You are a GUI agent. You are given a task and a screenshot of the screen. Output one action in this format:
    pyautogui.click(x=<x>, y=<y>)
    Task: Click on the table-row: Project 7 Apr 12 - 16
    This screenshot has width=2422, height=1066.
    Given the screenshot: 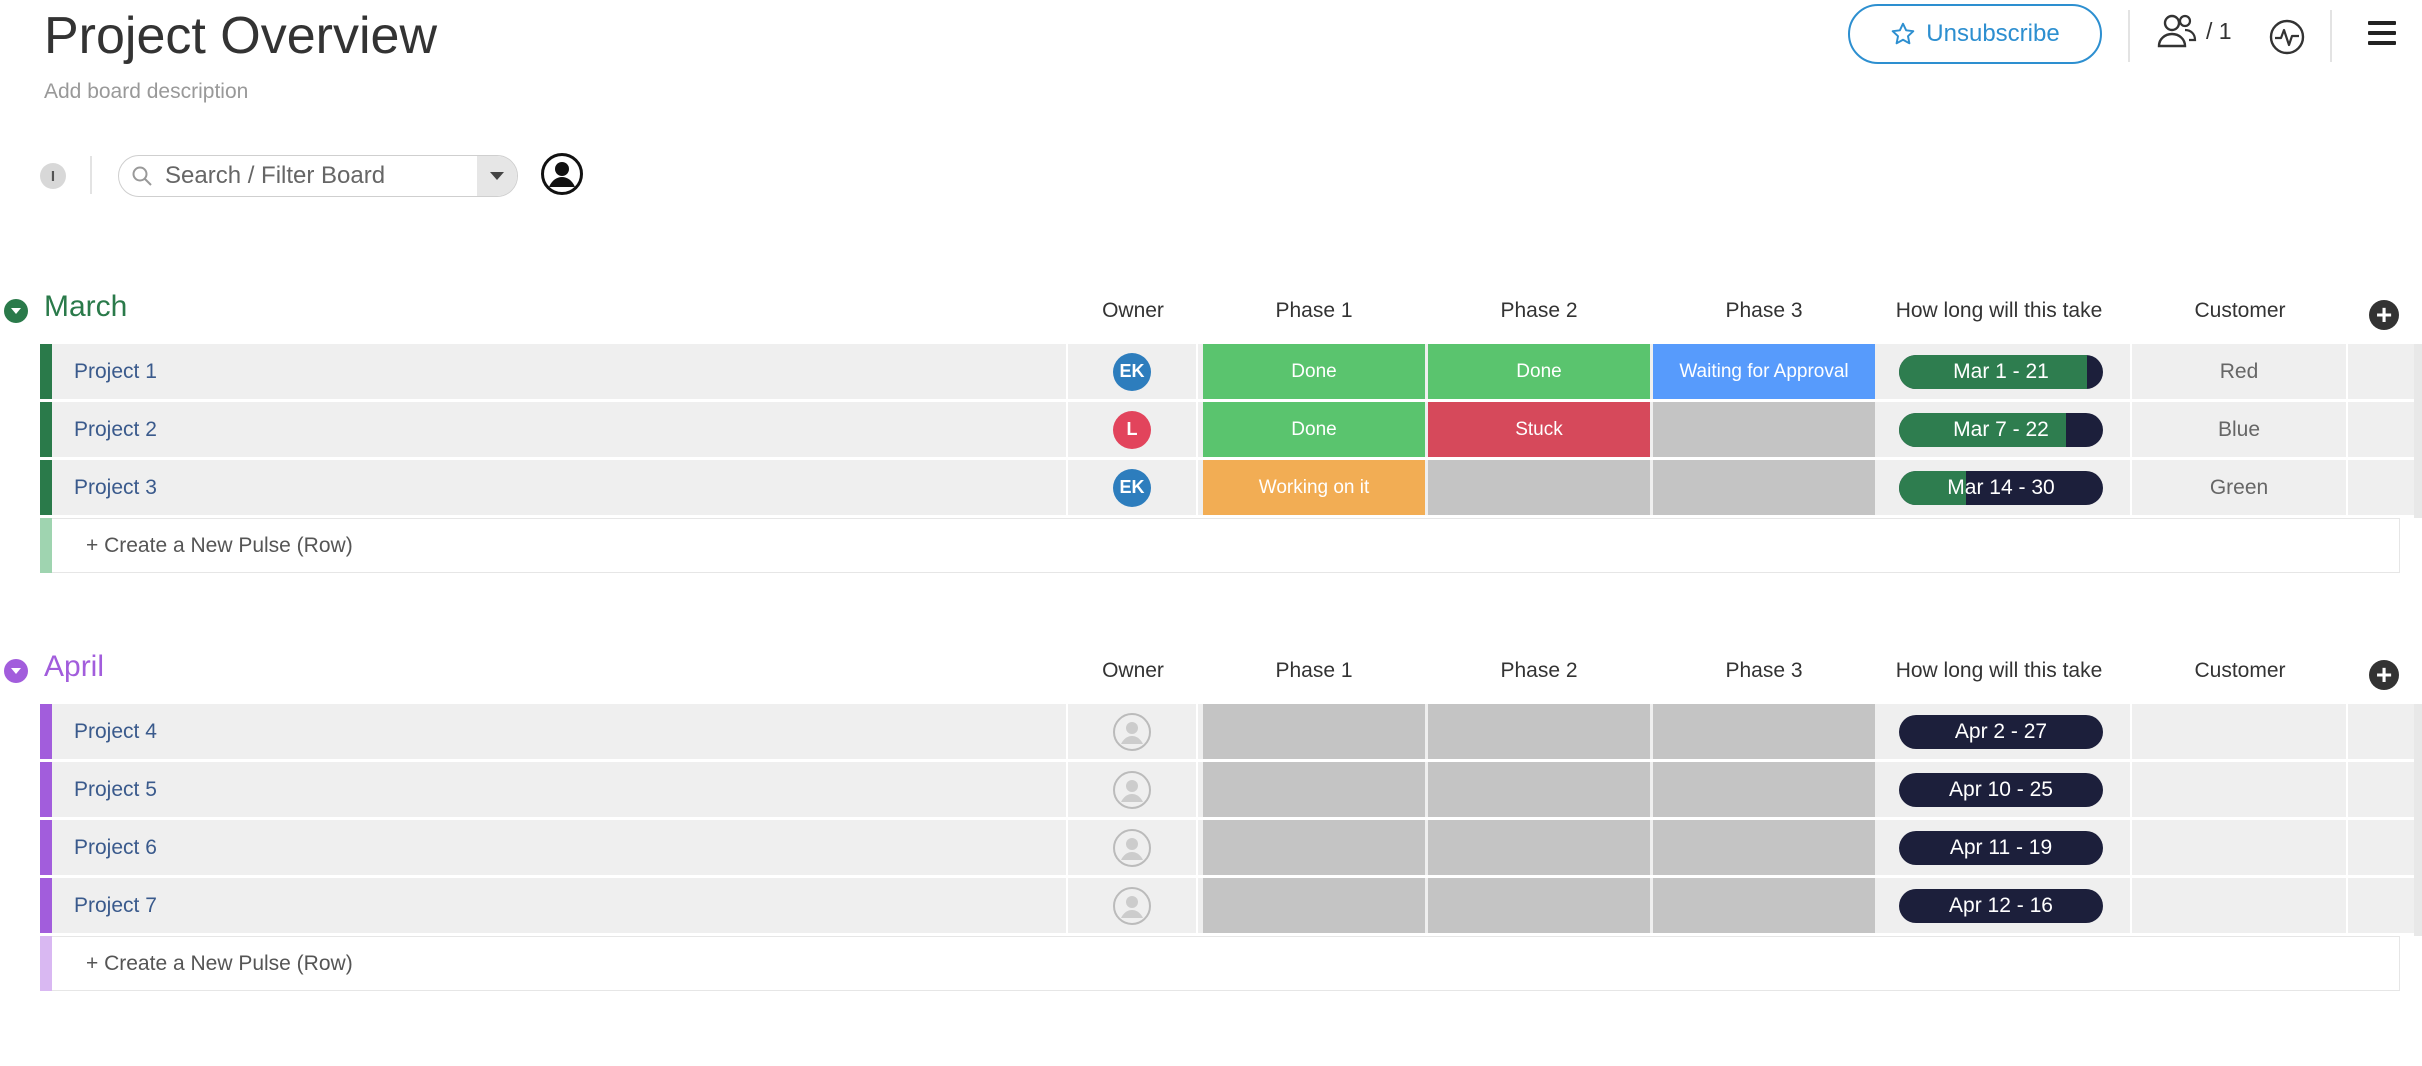 What is the action you would take?
    pyautogui.click(x=1231, y=905)
    